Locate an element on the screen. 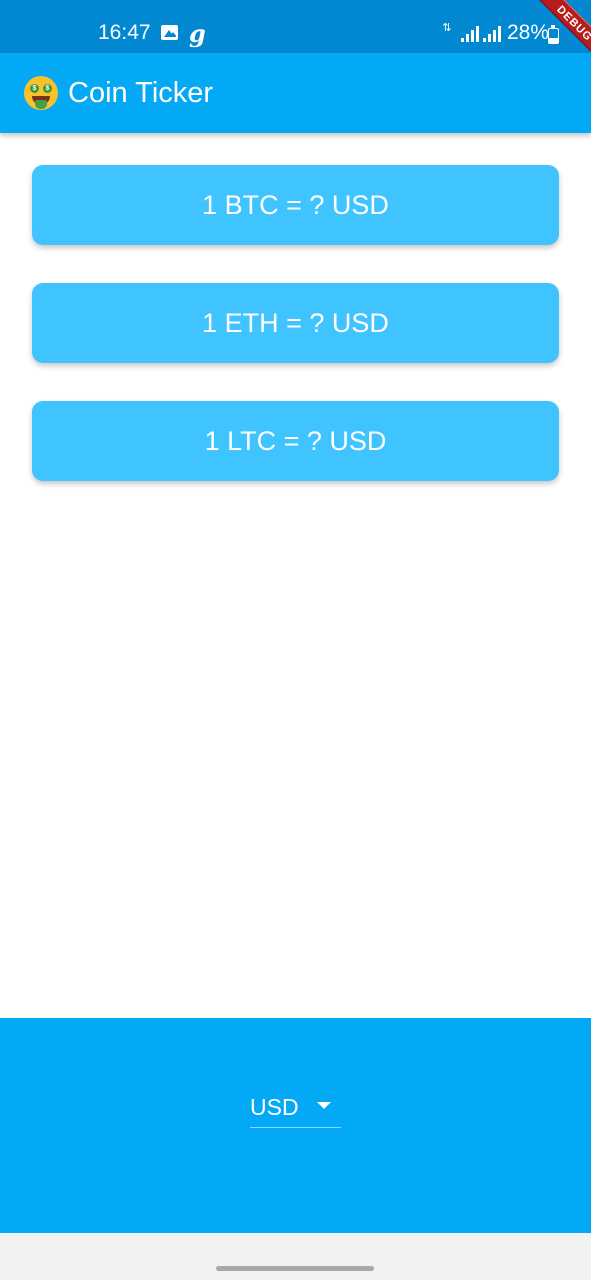 The width and height of the screenshot is (591, 1280). battery-percent: 28% is located at coordinates (528, 32).